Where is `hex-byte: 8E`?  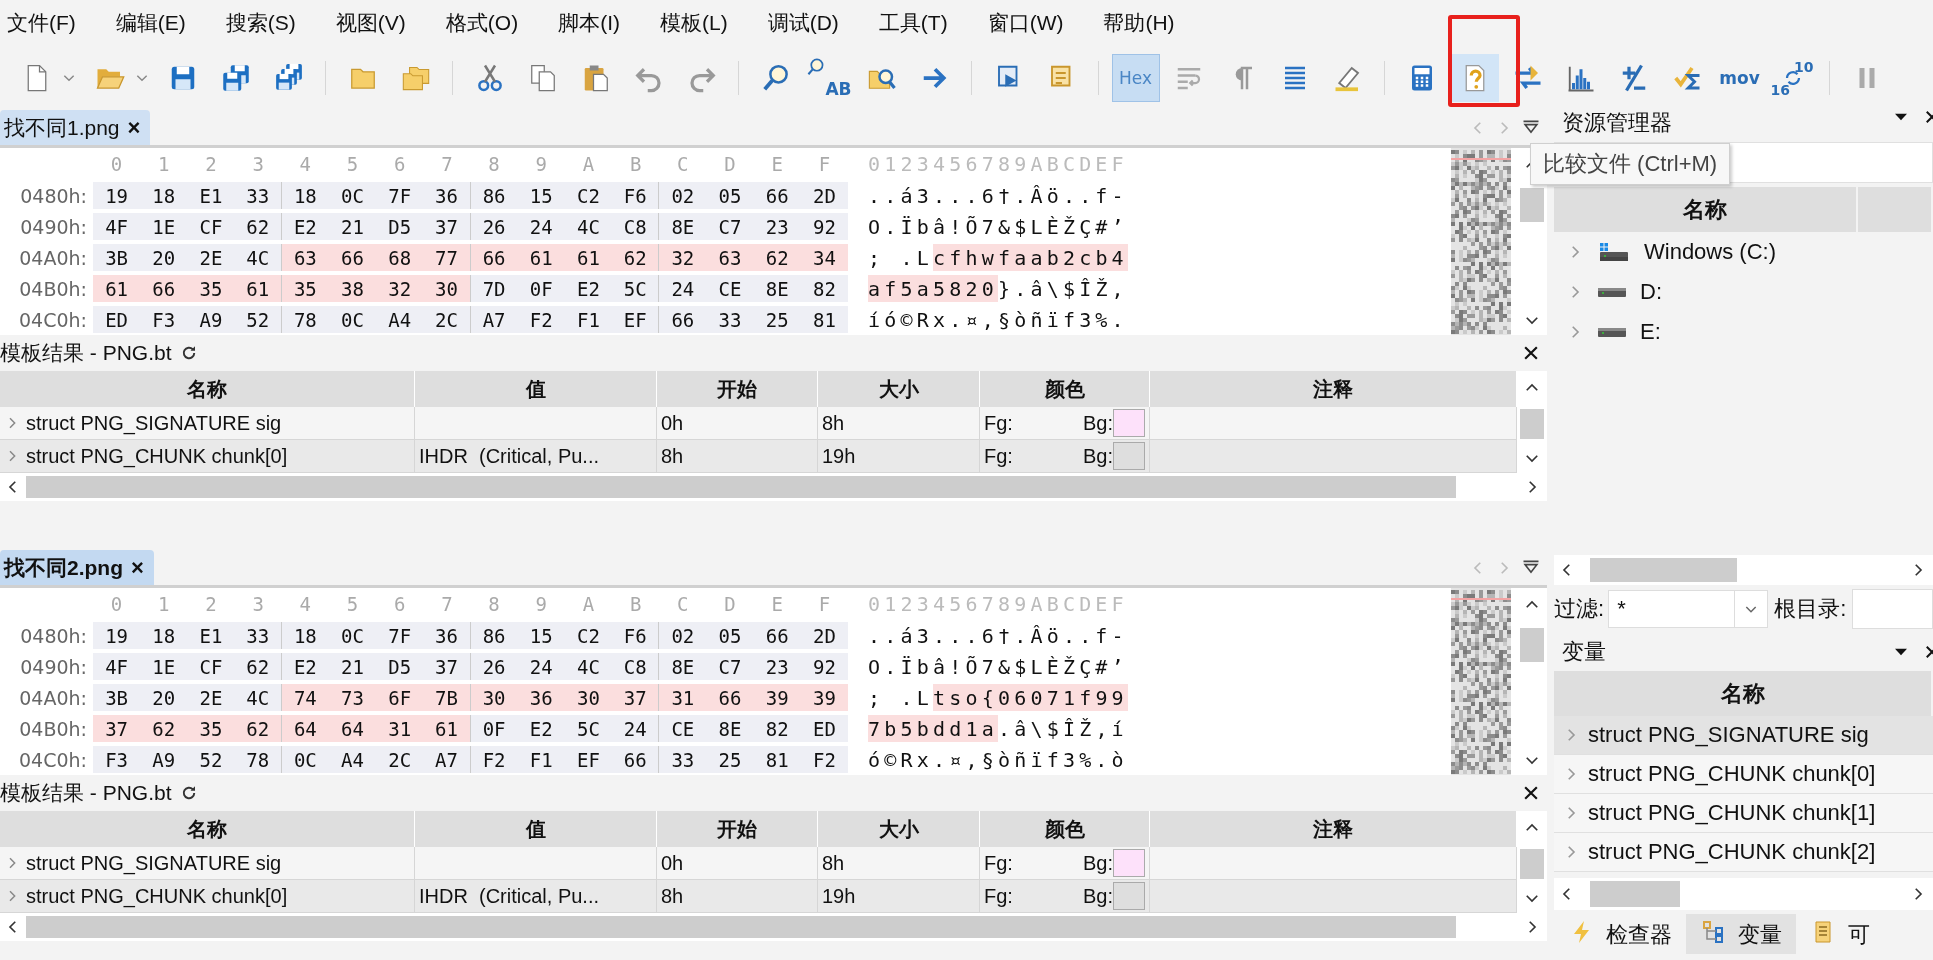
hex-byte: 8E is located at coordinates (777, 288).